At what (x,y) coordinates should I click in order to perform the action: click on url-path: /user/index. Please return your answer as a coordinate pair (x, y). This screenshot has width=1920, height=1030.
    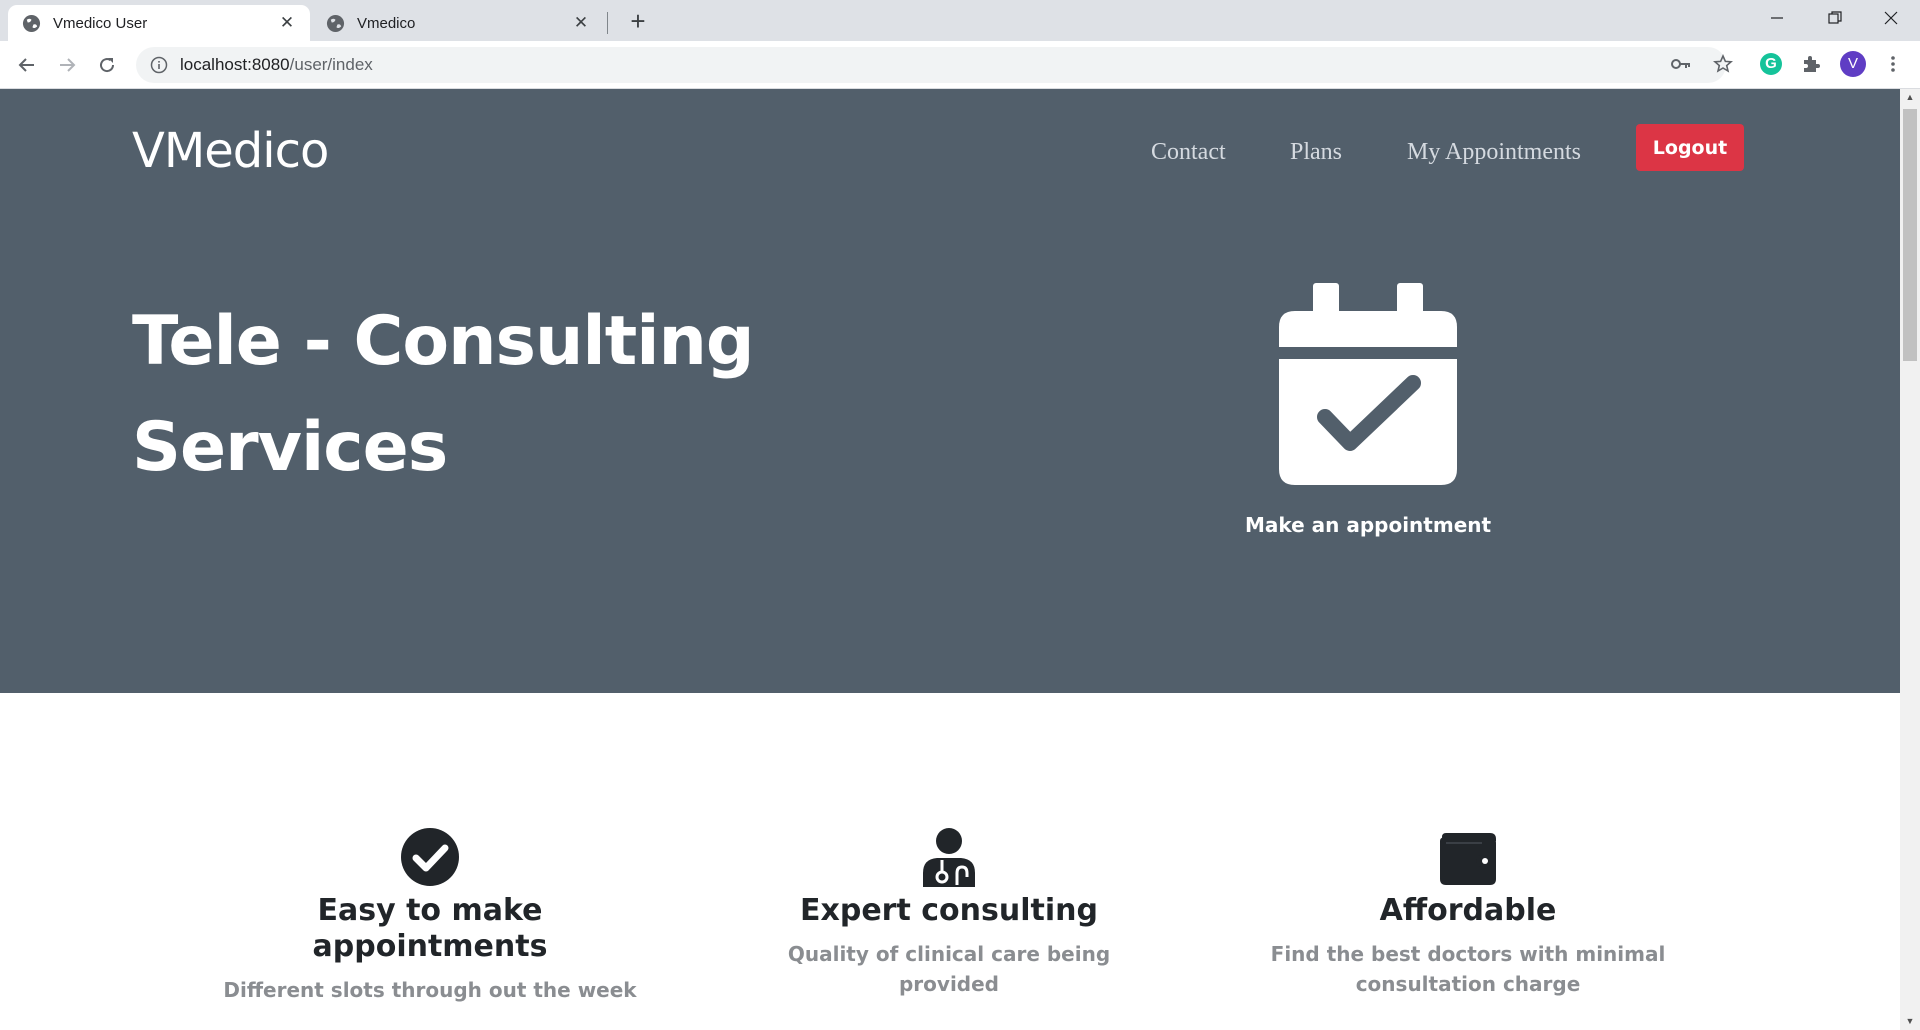
    Looking at the image, I should click on (331, 64).